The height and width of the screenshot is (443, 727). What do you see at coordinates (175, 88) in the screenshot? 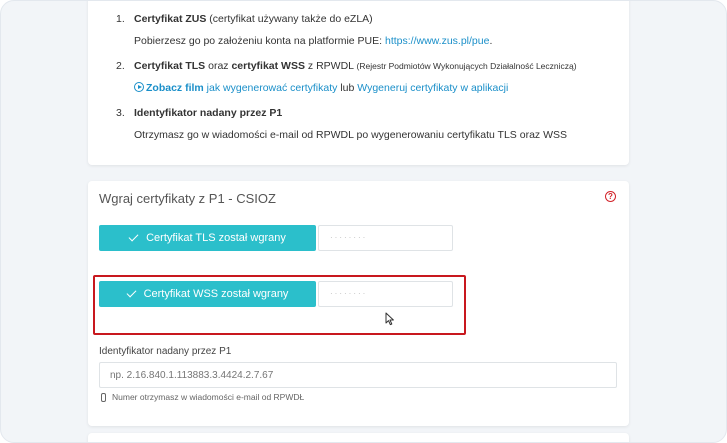
I see `video-link: Zobacz film` at bounding box center [175, 88].